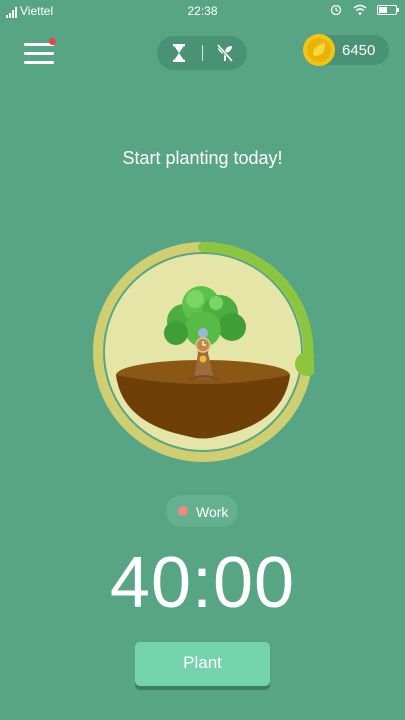 This screenshot has width=405, height=720. What do you see at coordinates (203, 333) in the screenshot?
I see `bird-icon` at bounding box center [203, 333].